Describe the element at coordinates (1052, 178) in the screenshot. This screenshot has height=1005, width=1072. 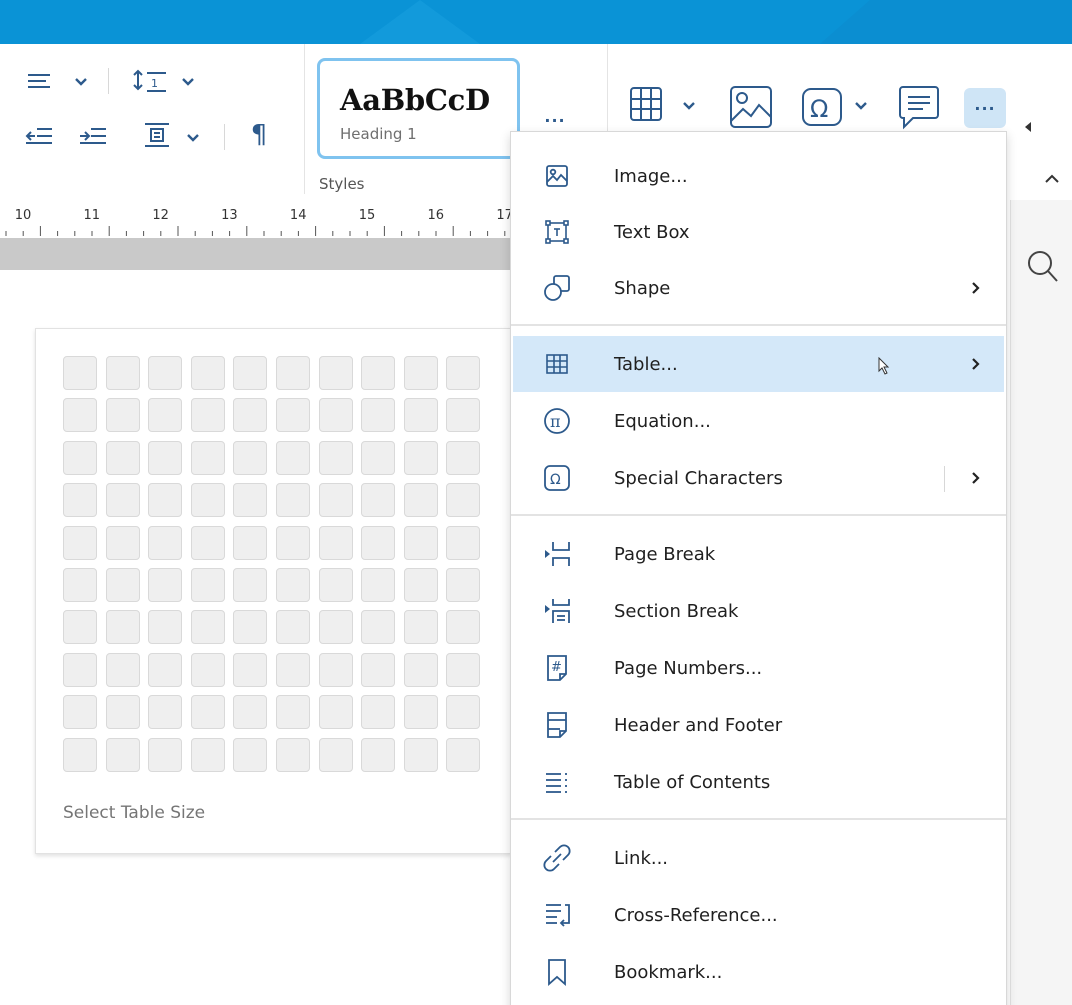
I see `collapse-ribbon-icon` at that location.